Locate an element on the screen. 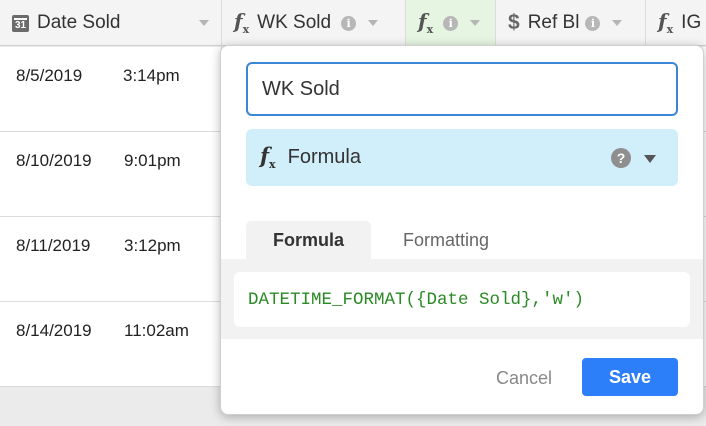 The image size is (706, 426). column-name: Ref Bl is located at coordinates (553, 22).